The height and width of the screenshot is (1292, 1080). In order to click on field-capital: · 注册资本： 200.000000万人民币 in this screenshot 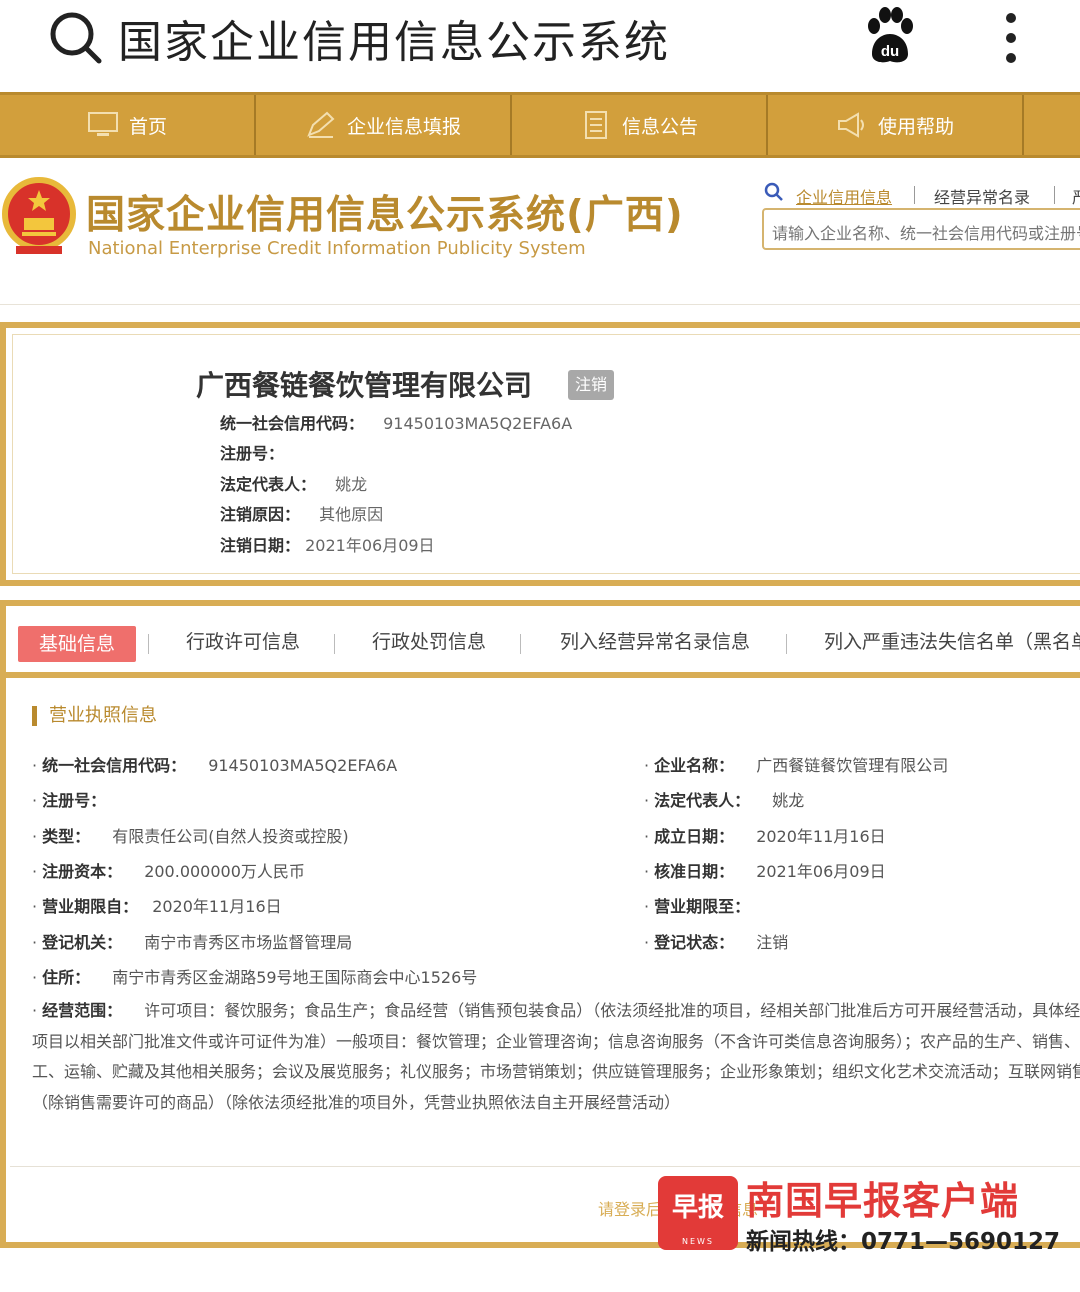, I will do `click(168, 871)`.